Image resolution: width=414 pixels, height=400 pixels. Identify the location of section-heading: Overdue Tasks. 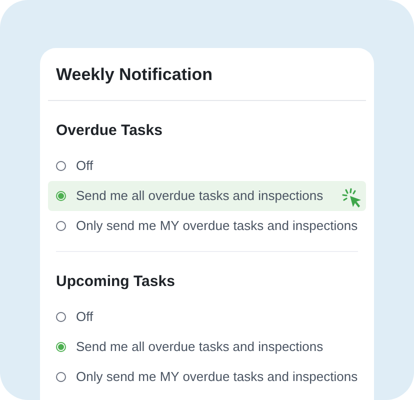
(109, 131).